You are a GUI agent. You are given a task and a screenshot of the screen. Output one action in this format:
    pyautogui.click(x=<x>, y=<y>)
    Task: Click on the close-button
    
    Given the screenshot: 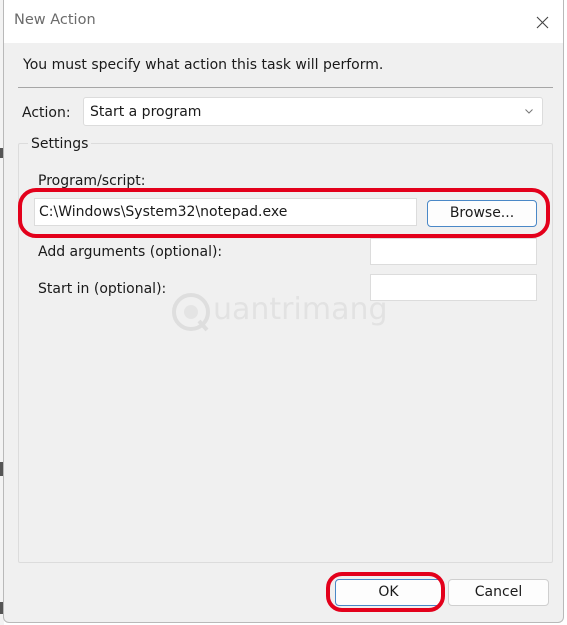 What is the action you would take?
    pyautogui.click(x=542, y=22)
    